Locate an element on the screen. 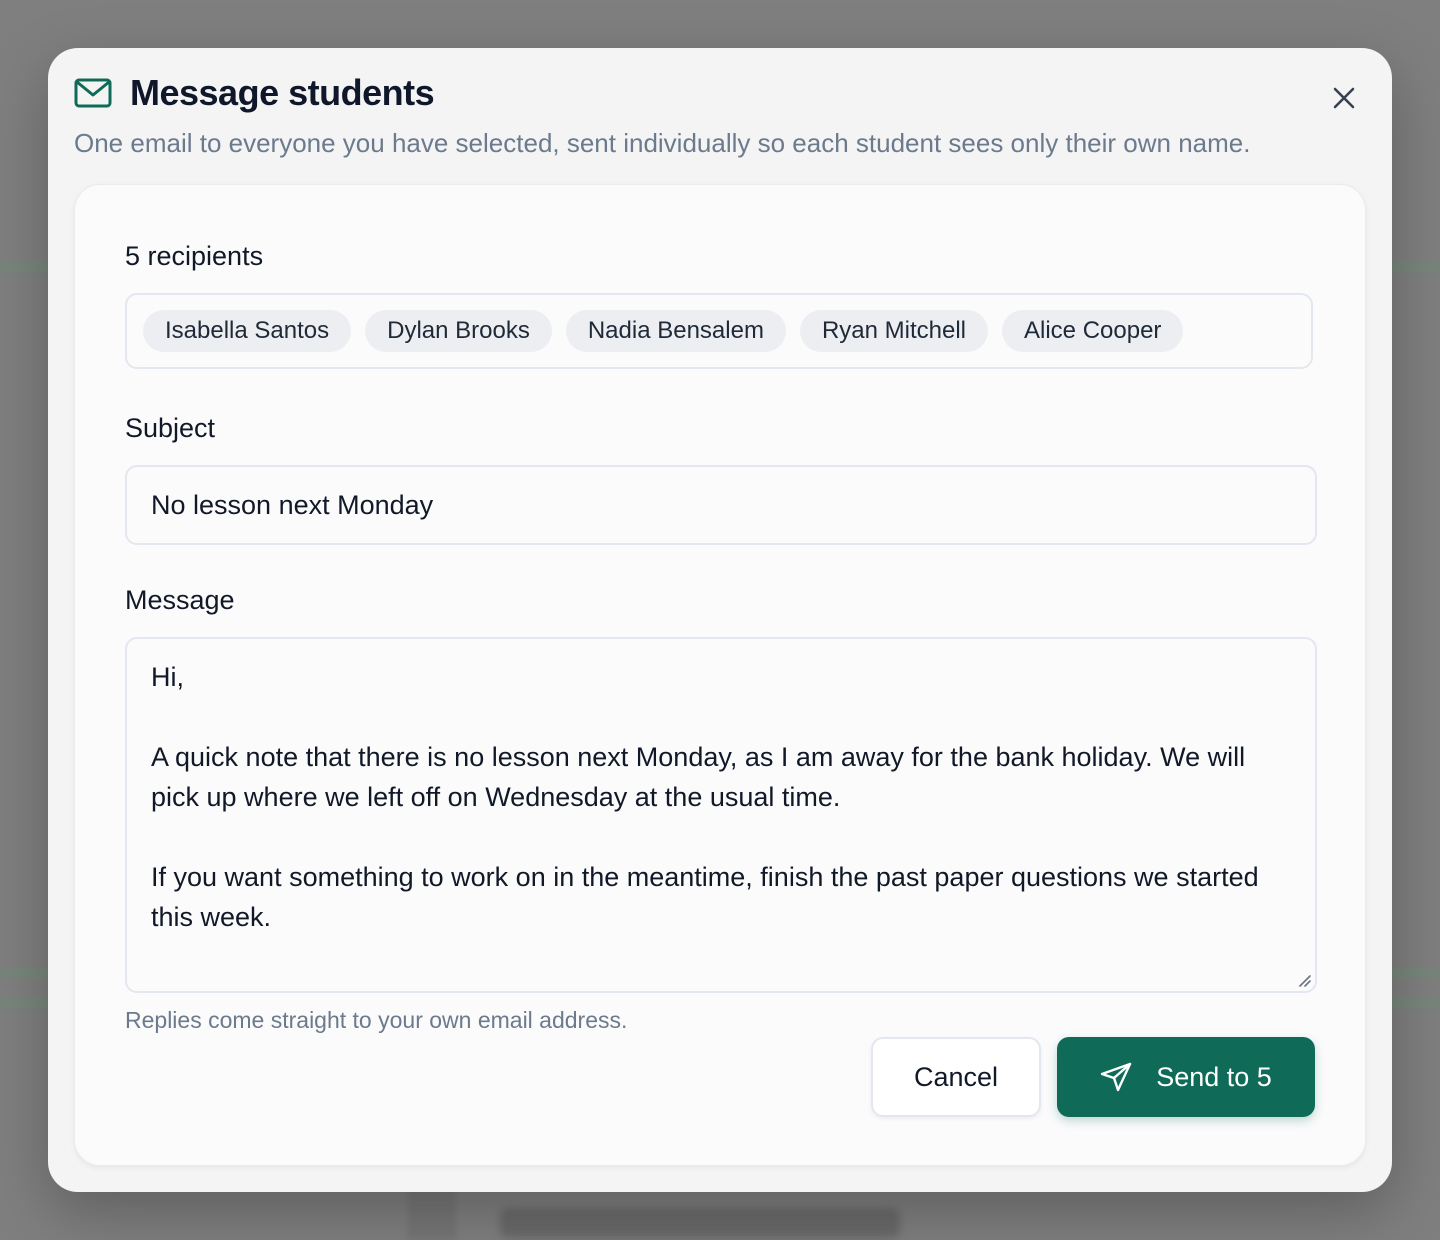 Image resolution: width=1440 pixels, height=1240 pixels. recipient-chip: Ryan Mitchell is located at coordinates (893, 331).